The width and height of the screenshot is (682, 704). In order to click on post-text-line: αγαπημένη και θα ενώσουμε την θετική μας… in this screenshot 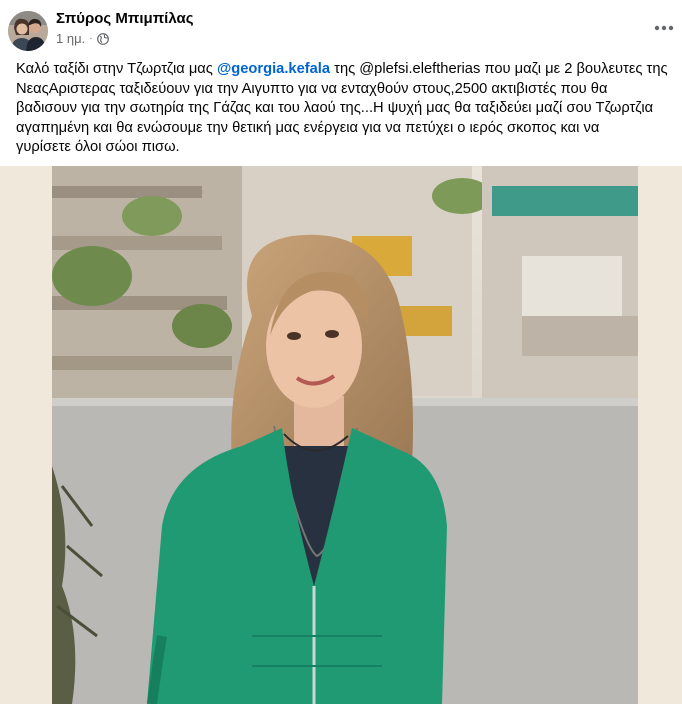, I will do `click(308, 127)`.